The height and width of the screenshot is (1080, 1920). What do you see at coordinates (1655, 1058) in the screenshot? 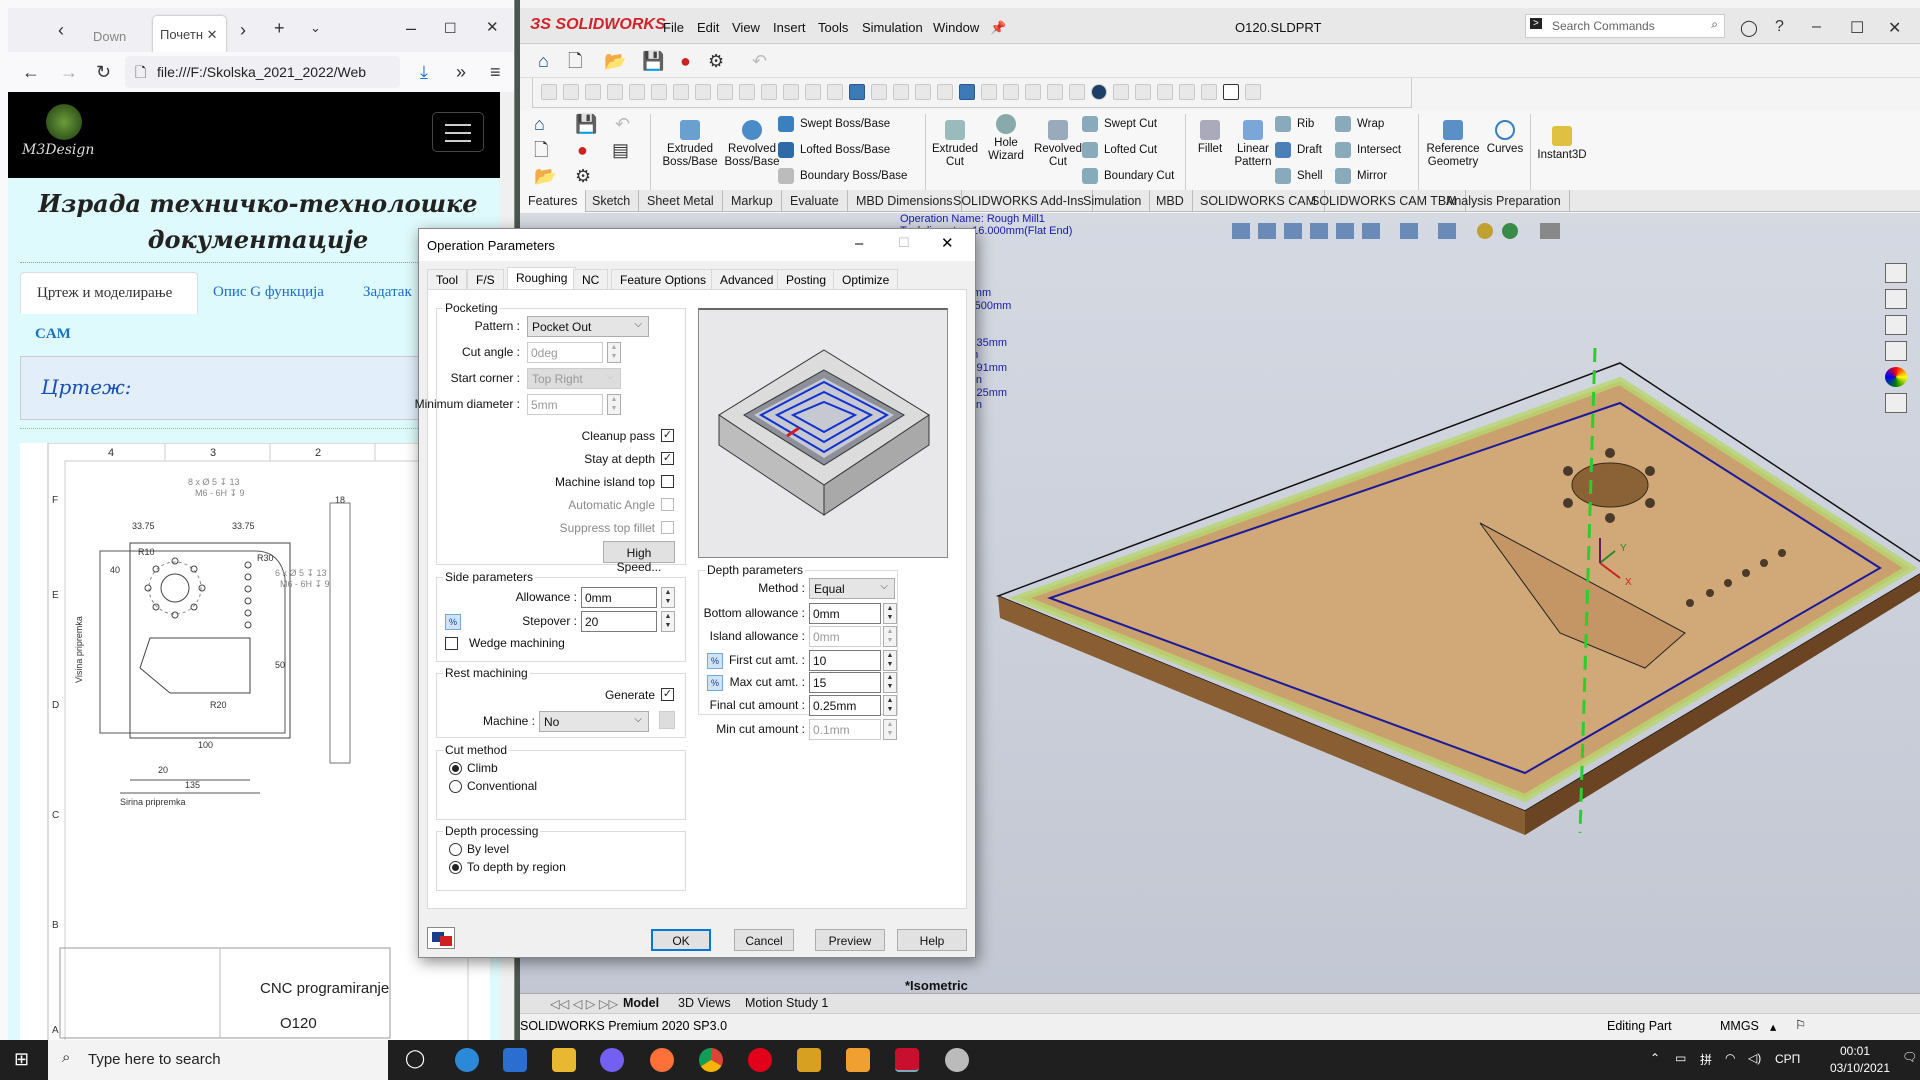
I see `tray-chevron-icon: ⌃` at bounding box center [1655, 1058].